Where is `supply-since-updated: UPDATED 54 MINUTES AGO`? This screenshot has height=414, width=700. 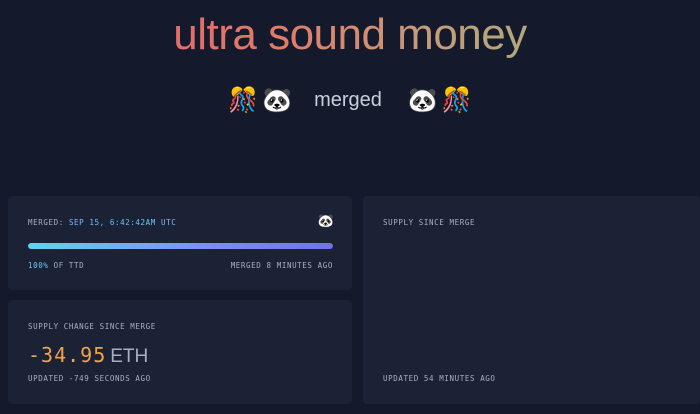
supply-since-updated: UPDATED 54 MINUTES AGO is located at coordinates (439, 378).